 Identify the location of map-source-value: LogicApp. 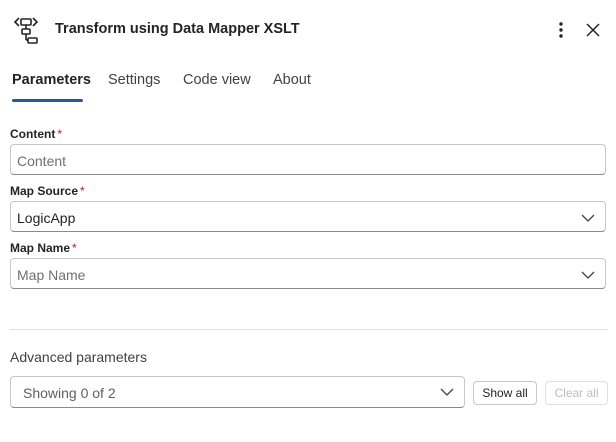
(46, 218).